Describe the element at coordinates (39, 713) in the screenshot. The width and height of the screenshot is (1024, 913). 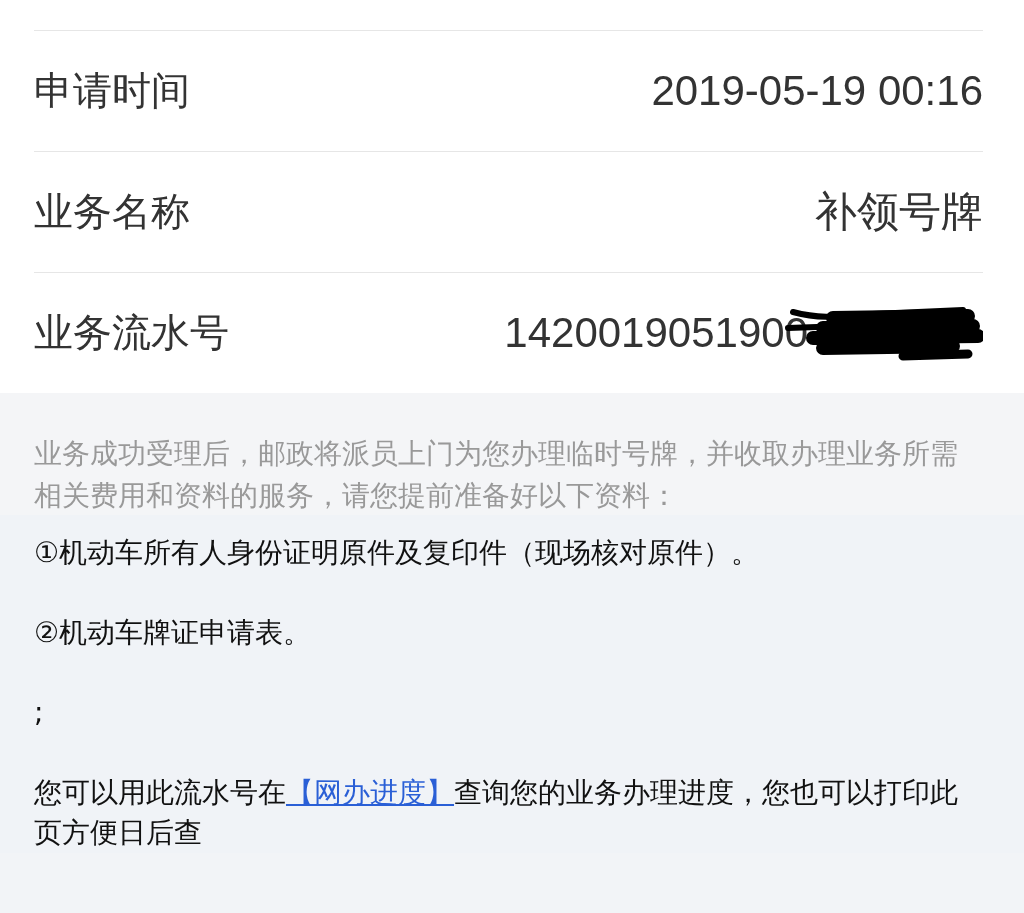
I see `material-item: ;` at that location.